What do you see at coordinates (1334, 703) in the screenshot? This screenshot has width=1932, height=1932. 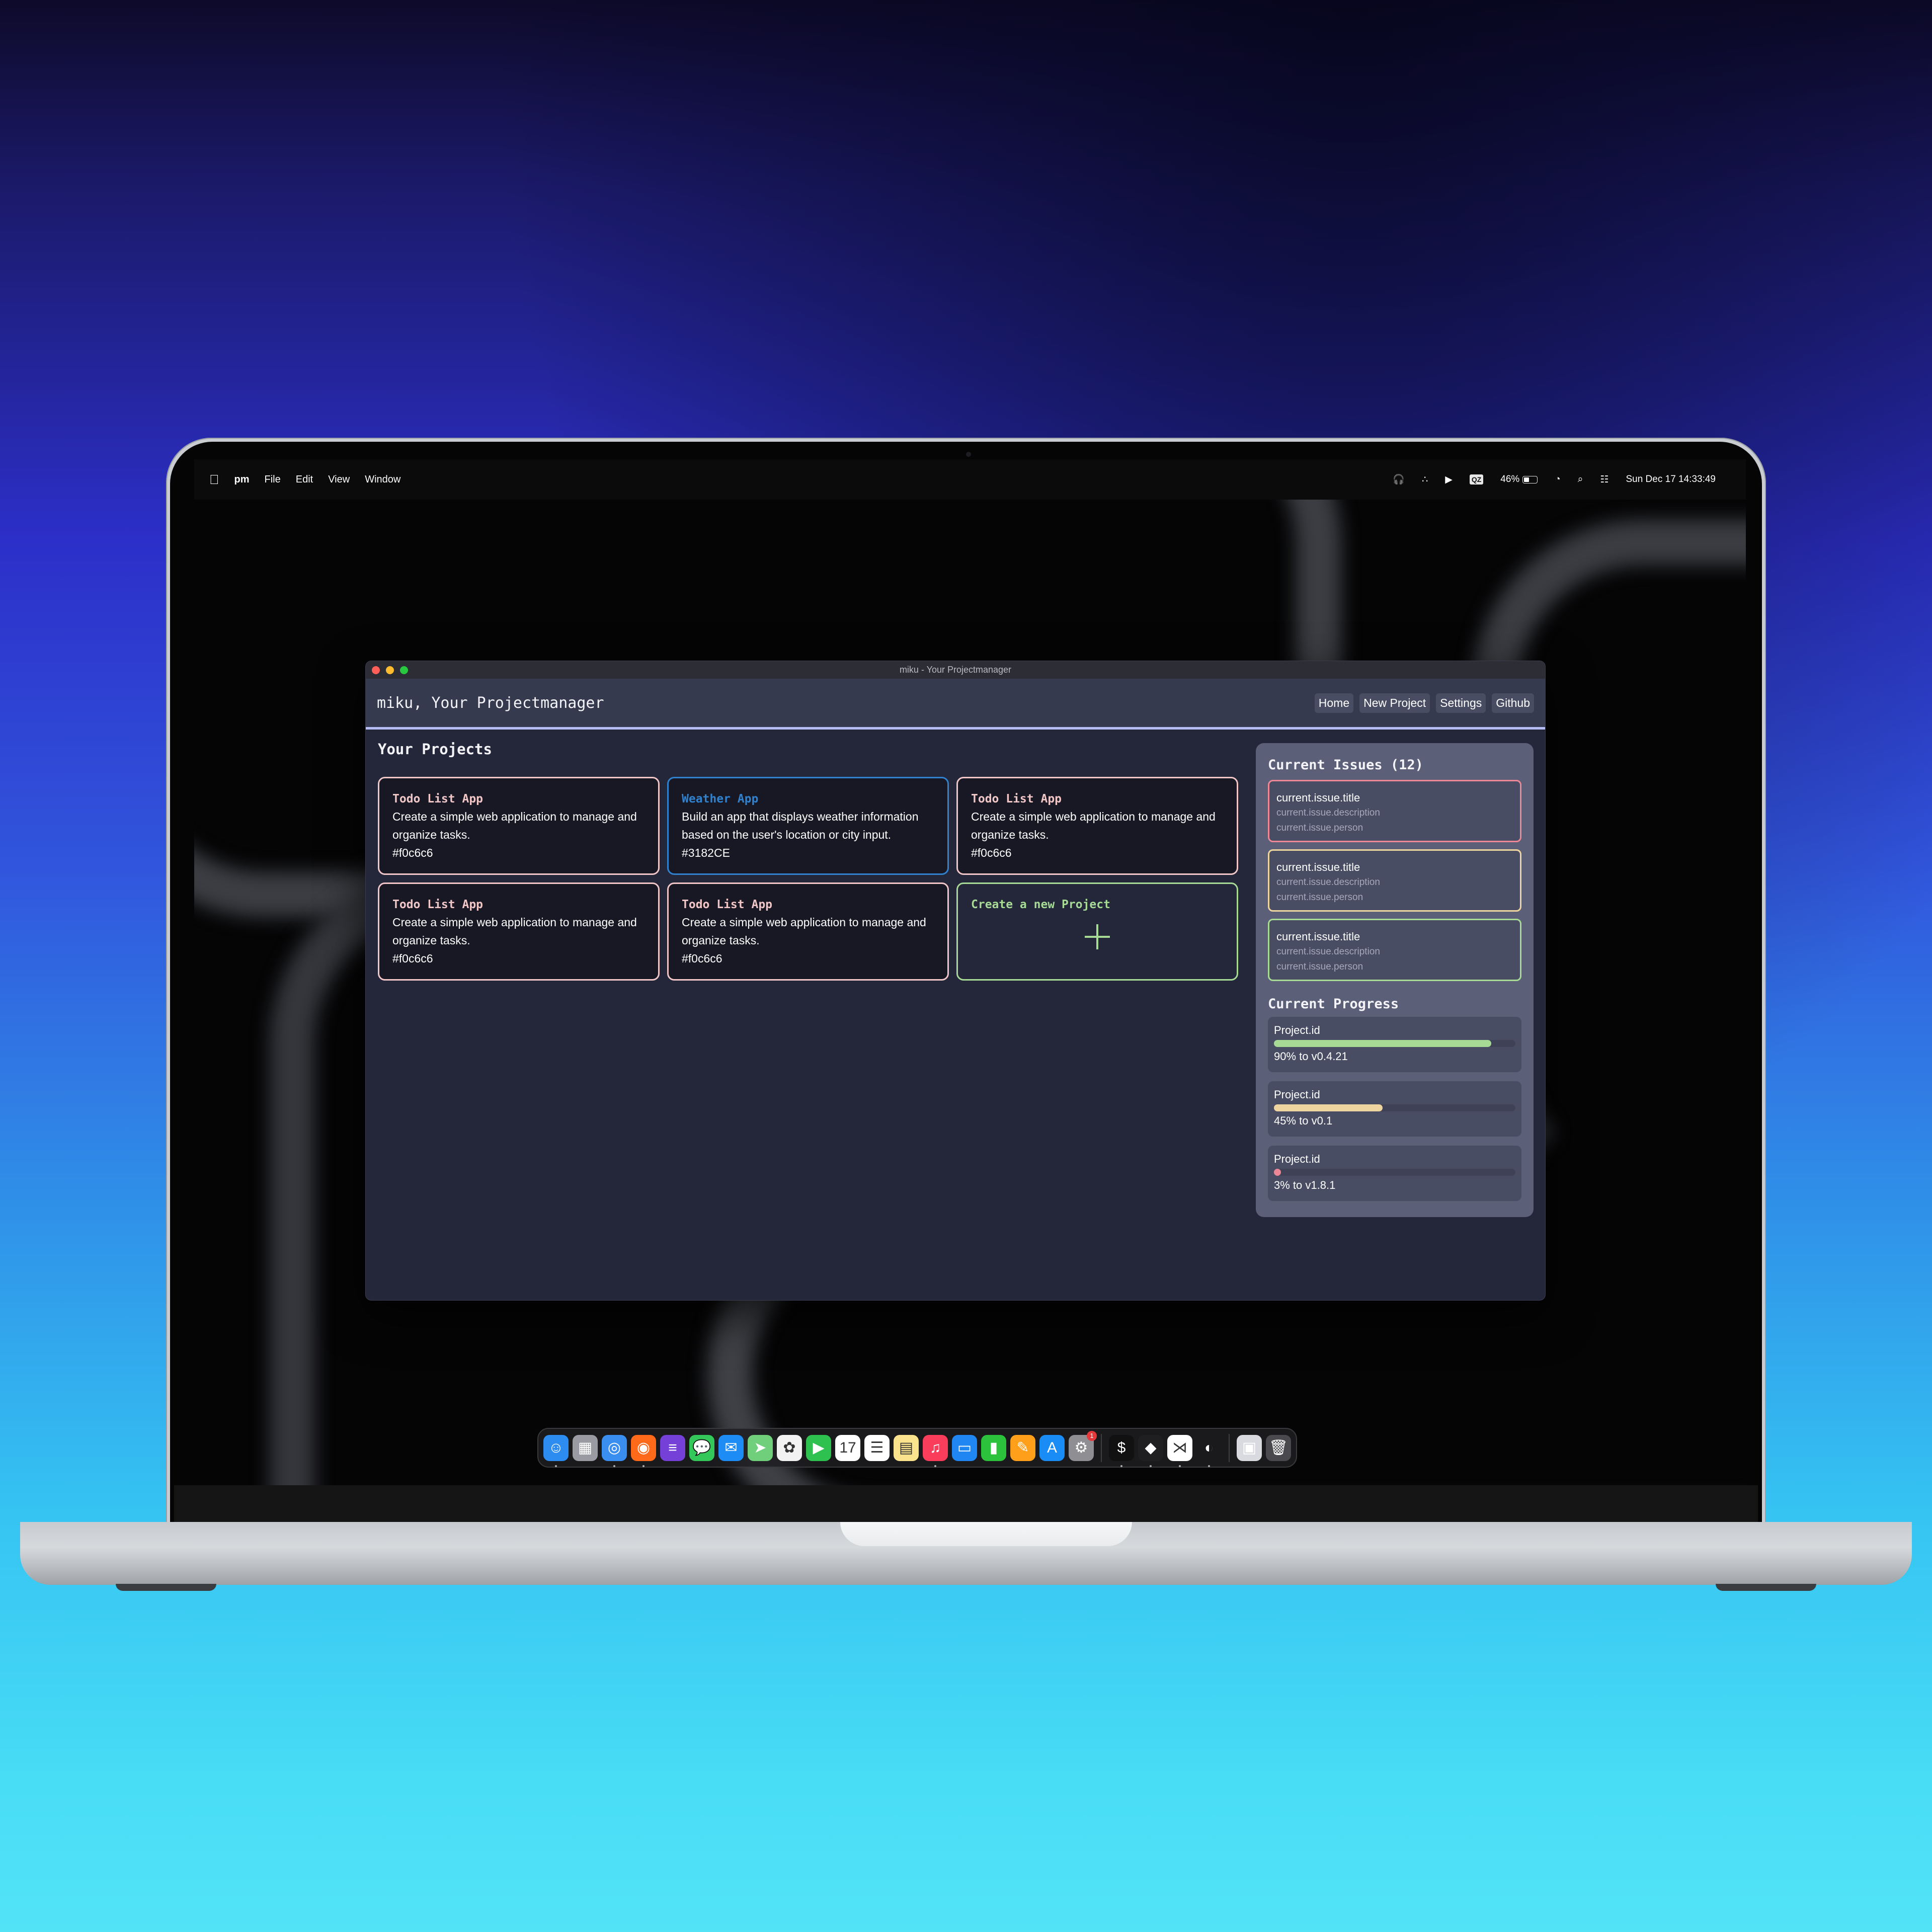 I see `nav-home-button: Home` at bounding box center [1334, 703].